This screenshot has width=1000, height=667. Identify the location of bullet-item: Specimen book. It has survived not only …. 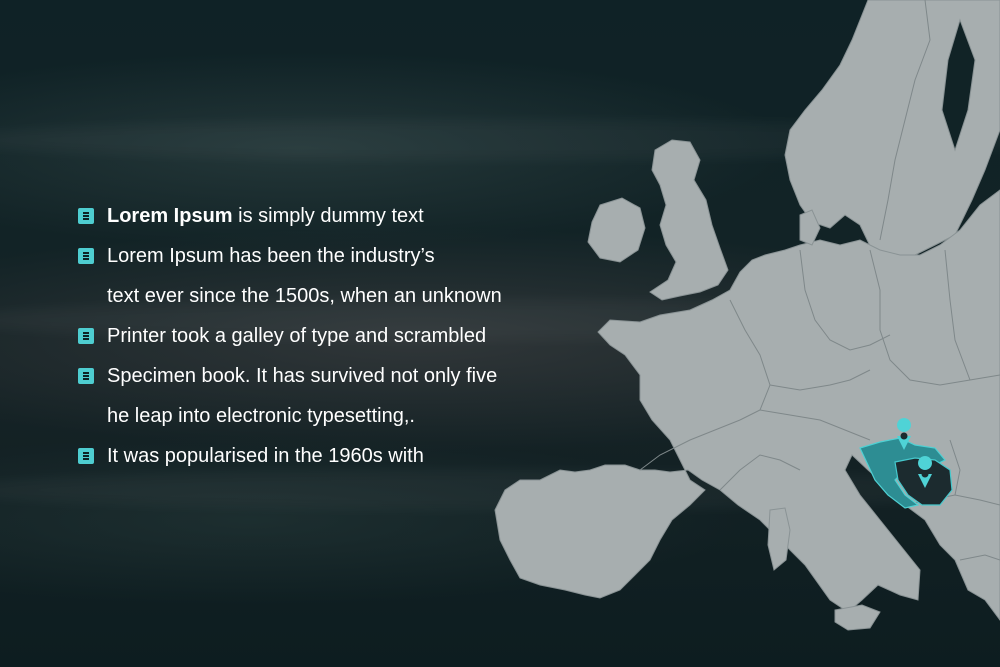
(290, 380).